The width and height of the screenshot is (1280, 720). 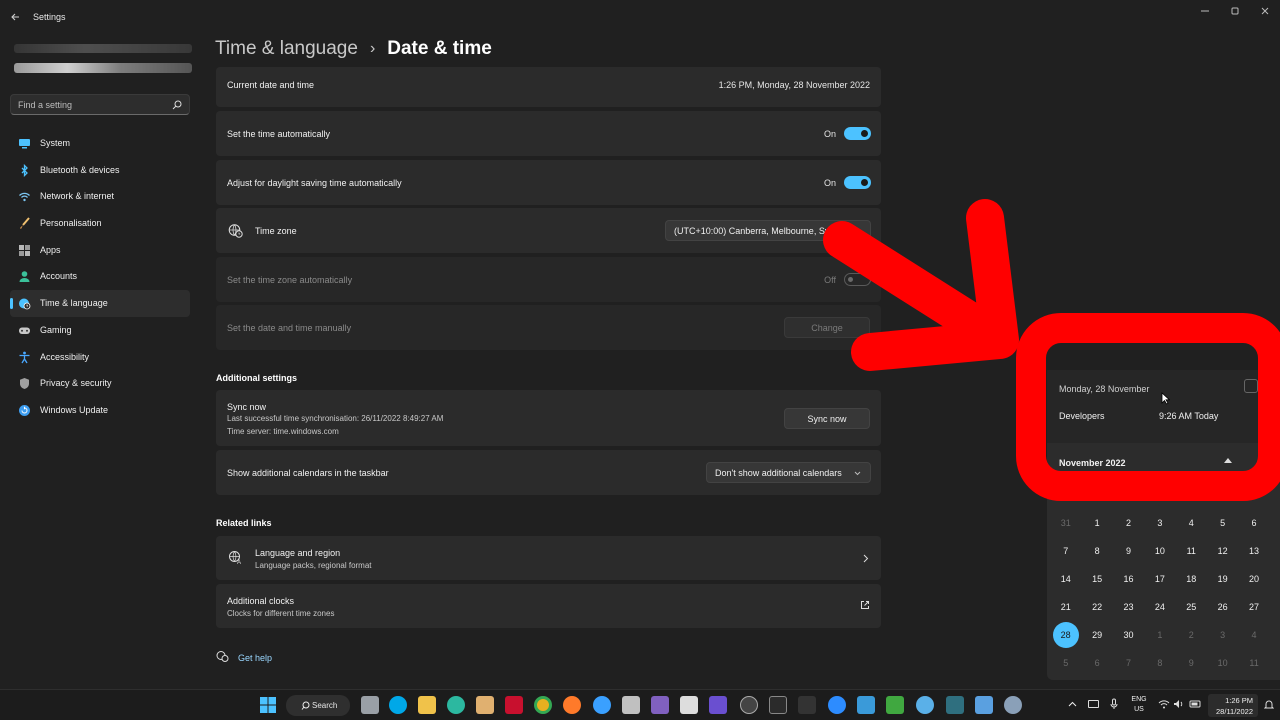 I want to click on terminal-icon, so click(x=778, y=705).